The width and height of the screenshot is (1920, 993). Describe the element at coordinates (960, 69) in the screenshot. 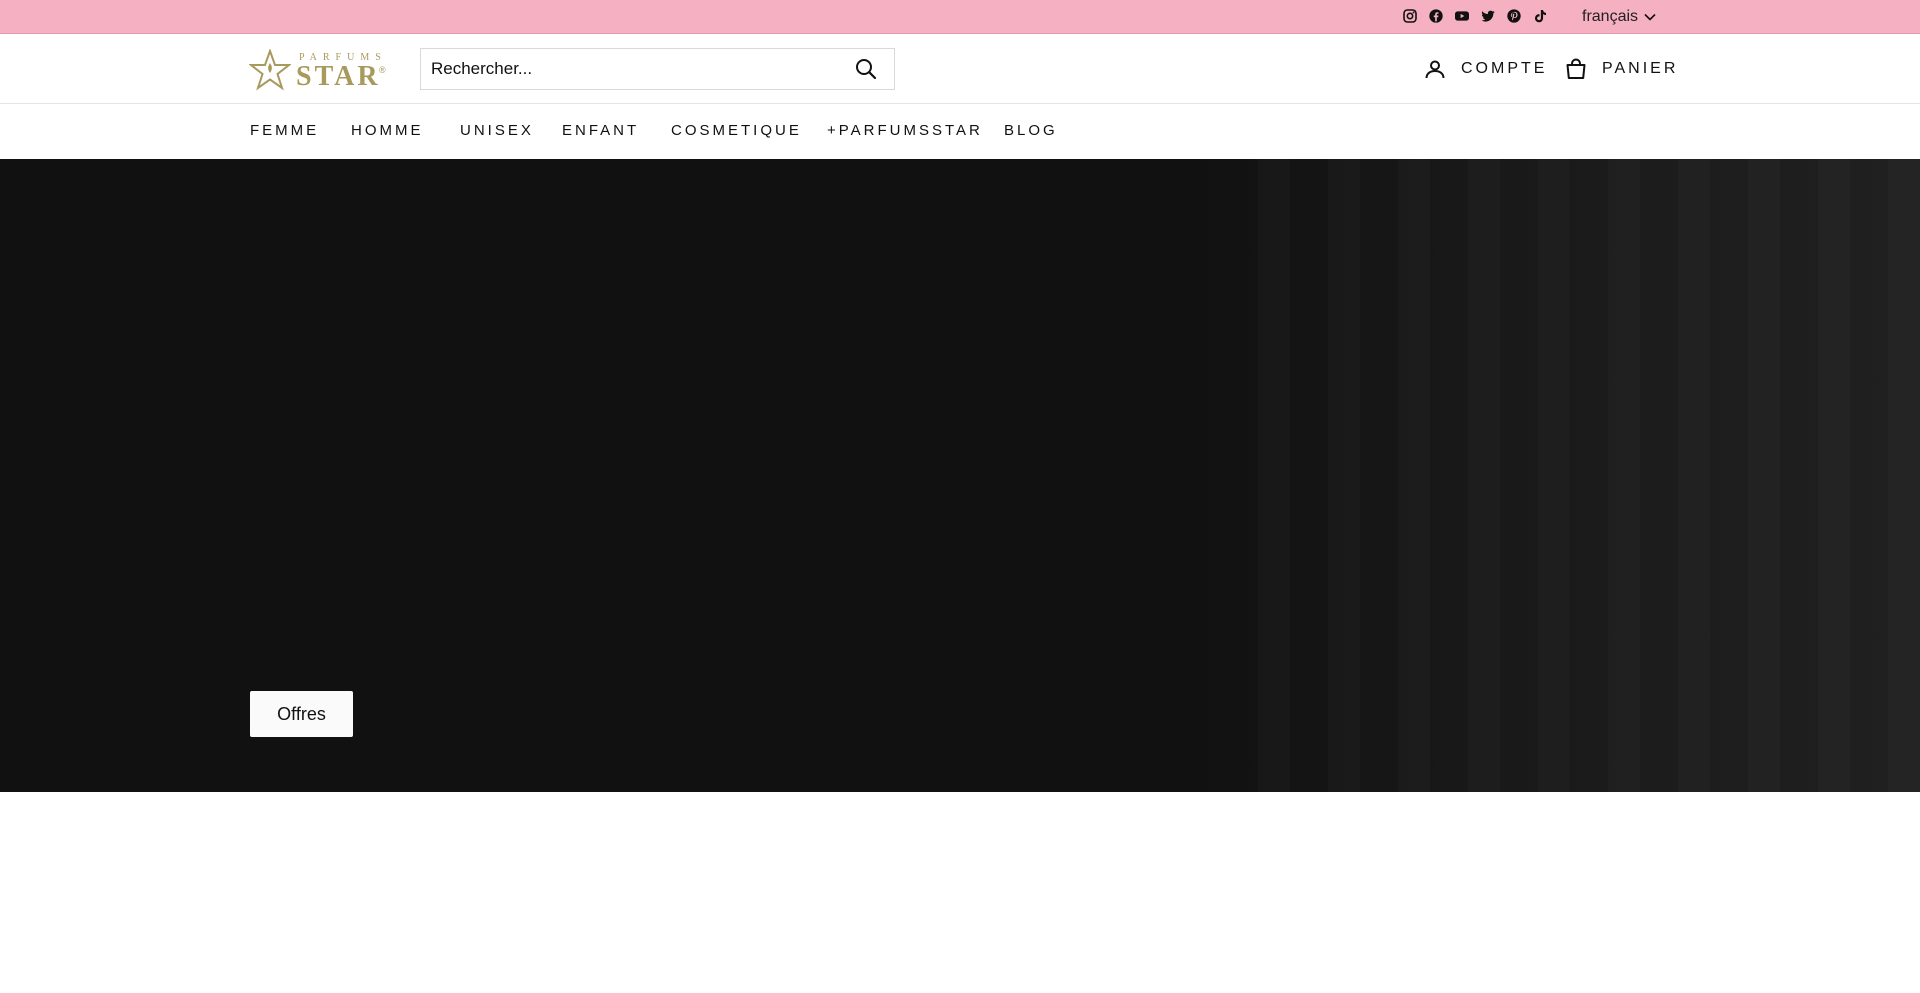

I see `site-header: PARFUMS STAR ® COMPTE PANIER` at that location.